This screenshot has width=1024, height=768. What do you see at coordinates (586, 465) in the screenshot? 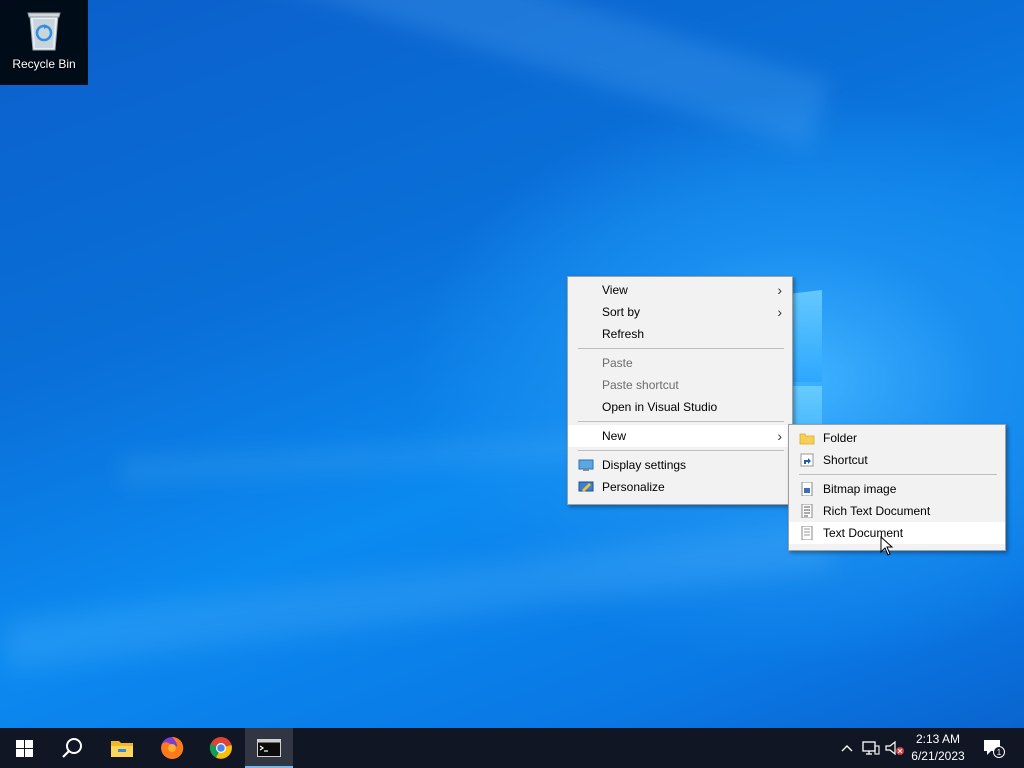
I see `display-settings-icon` at bounding box center [586, 465].